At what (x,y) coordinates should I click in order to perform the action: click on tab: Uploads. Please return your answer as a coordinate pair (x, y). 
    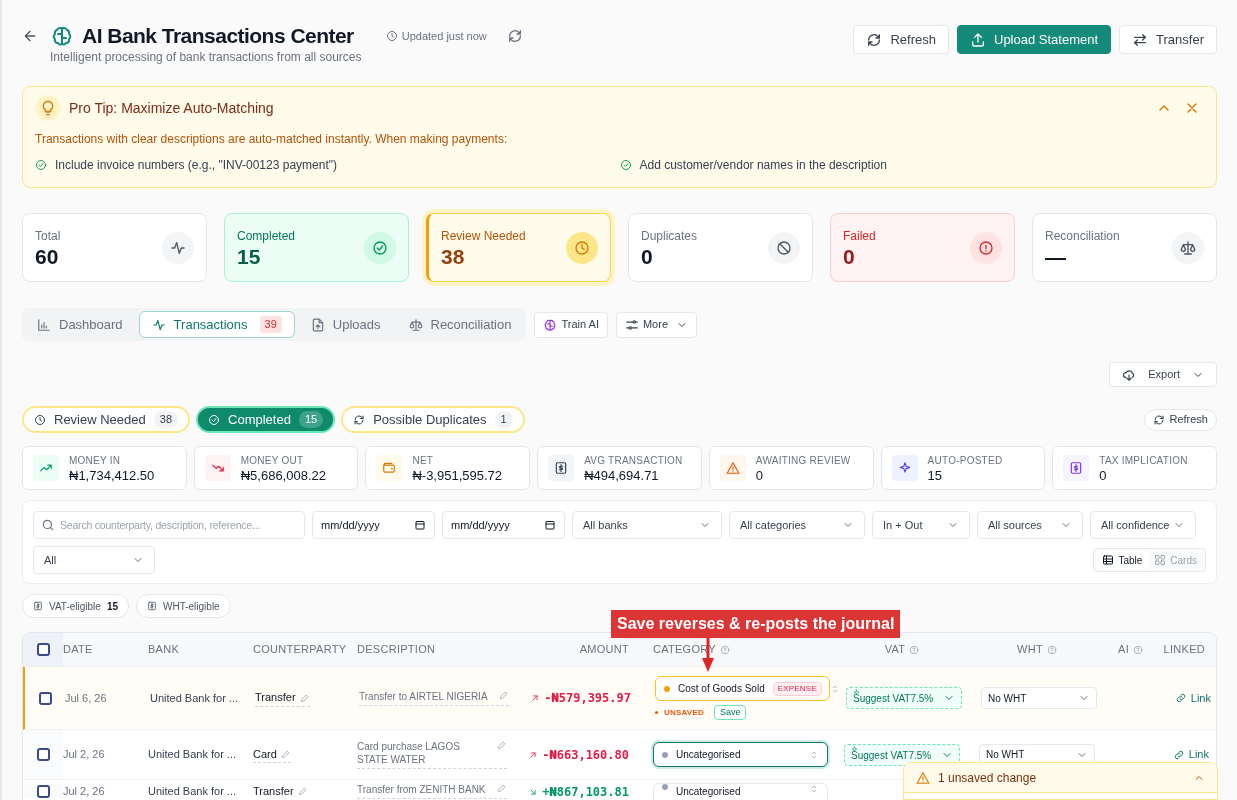
    Looking at the image, I should click on (345, 324).